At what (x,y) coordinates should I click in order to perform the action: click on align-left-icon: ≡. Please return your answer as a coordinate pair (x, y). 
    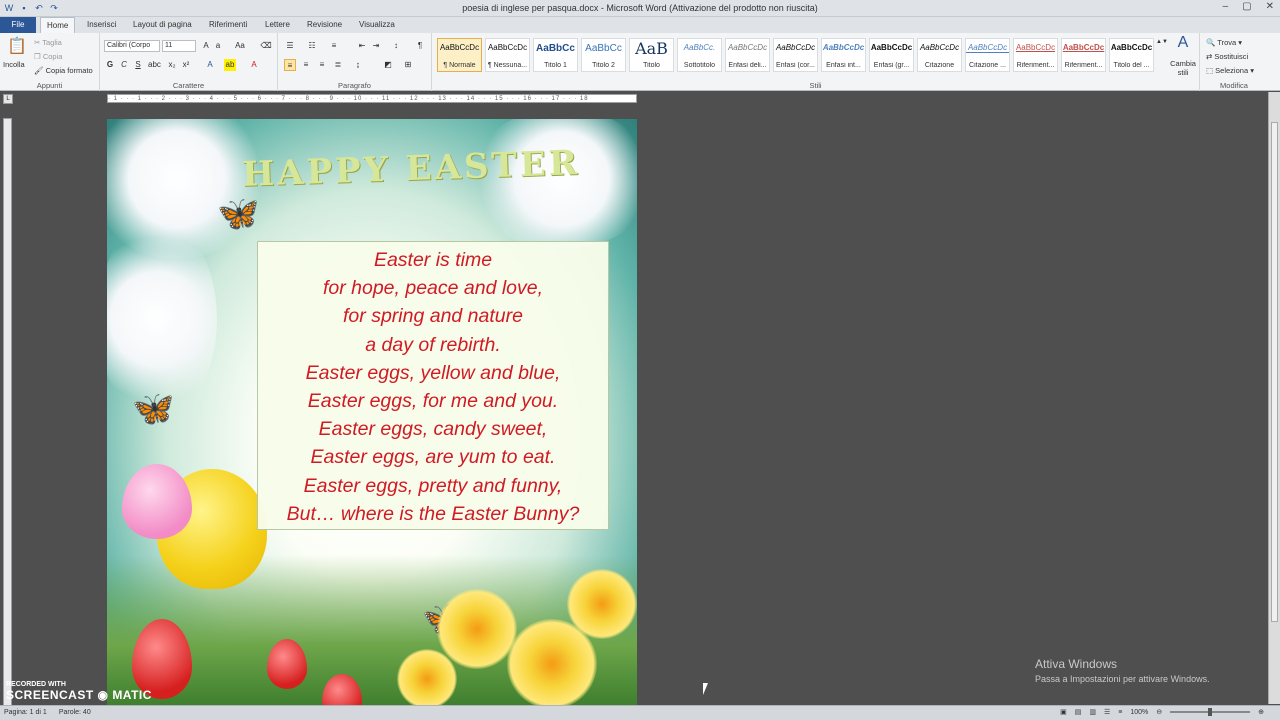
    Looking at the image, I should click on (290, 65).